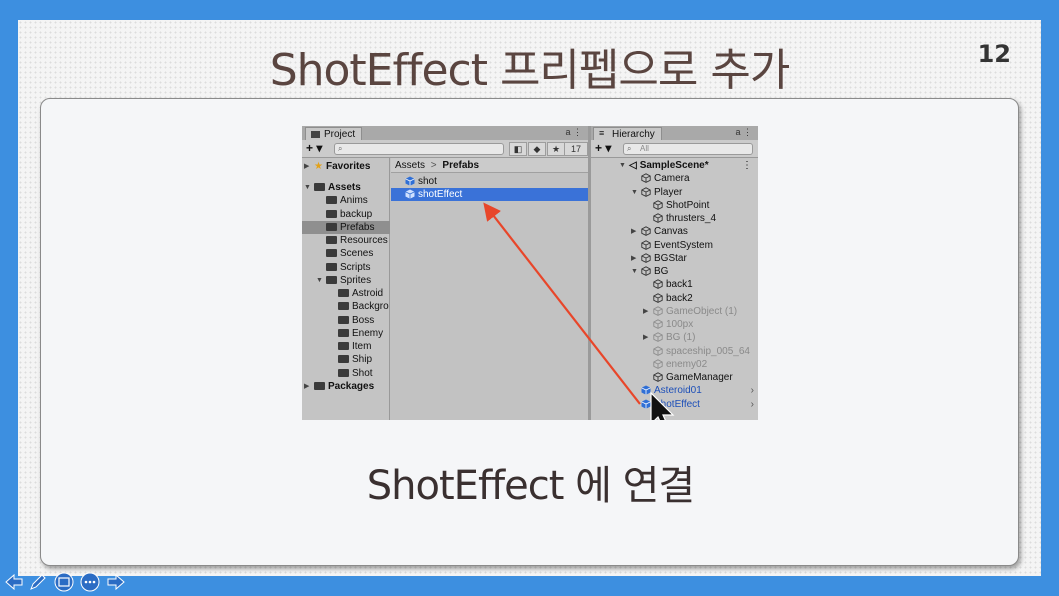 This screenshot has height=596, width=1059. What do you see at coordinates (994, 54) in the screenshot?
I see `page-number: 12` at bounding box center [994, 54].